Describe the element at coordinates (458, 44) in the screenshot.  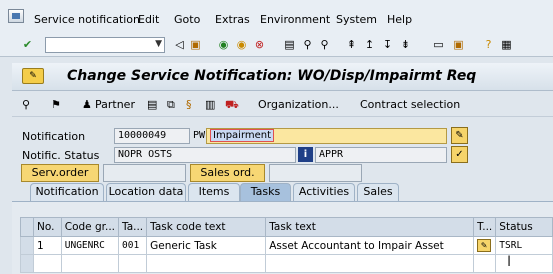
I see `shortcut-icon: ▣` at that location.